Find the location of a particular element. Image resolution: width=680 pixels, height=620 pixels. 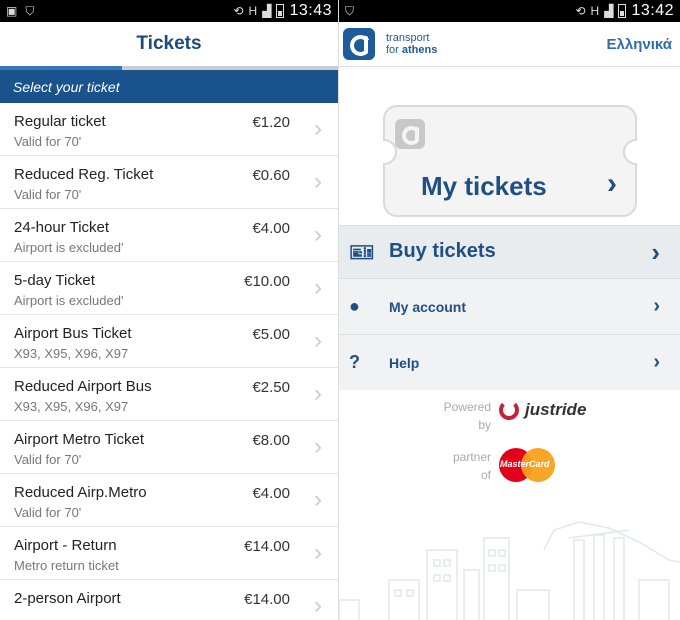

progress-fill is located at coordinates (61, 68).